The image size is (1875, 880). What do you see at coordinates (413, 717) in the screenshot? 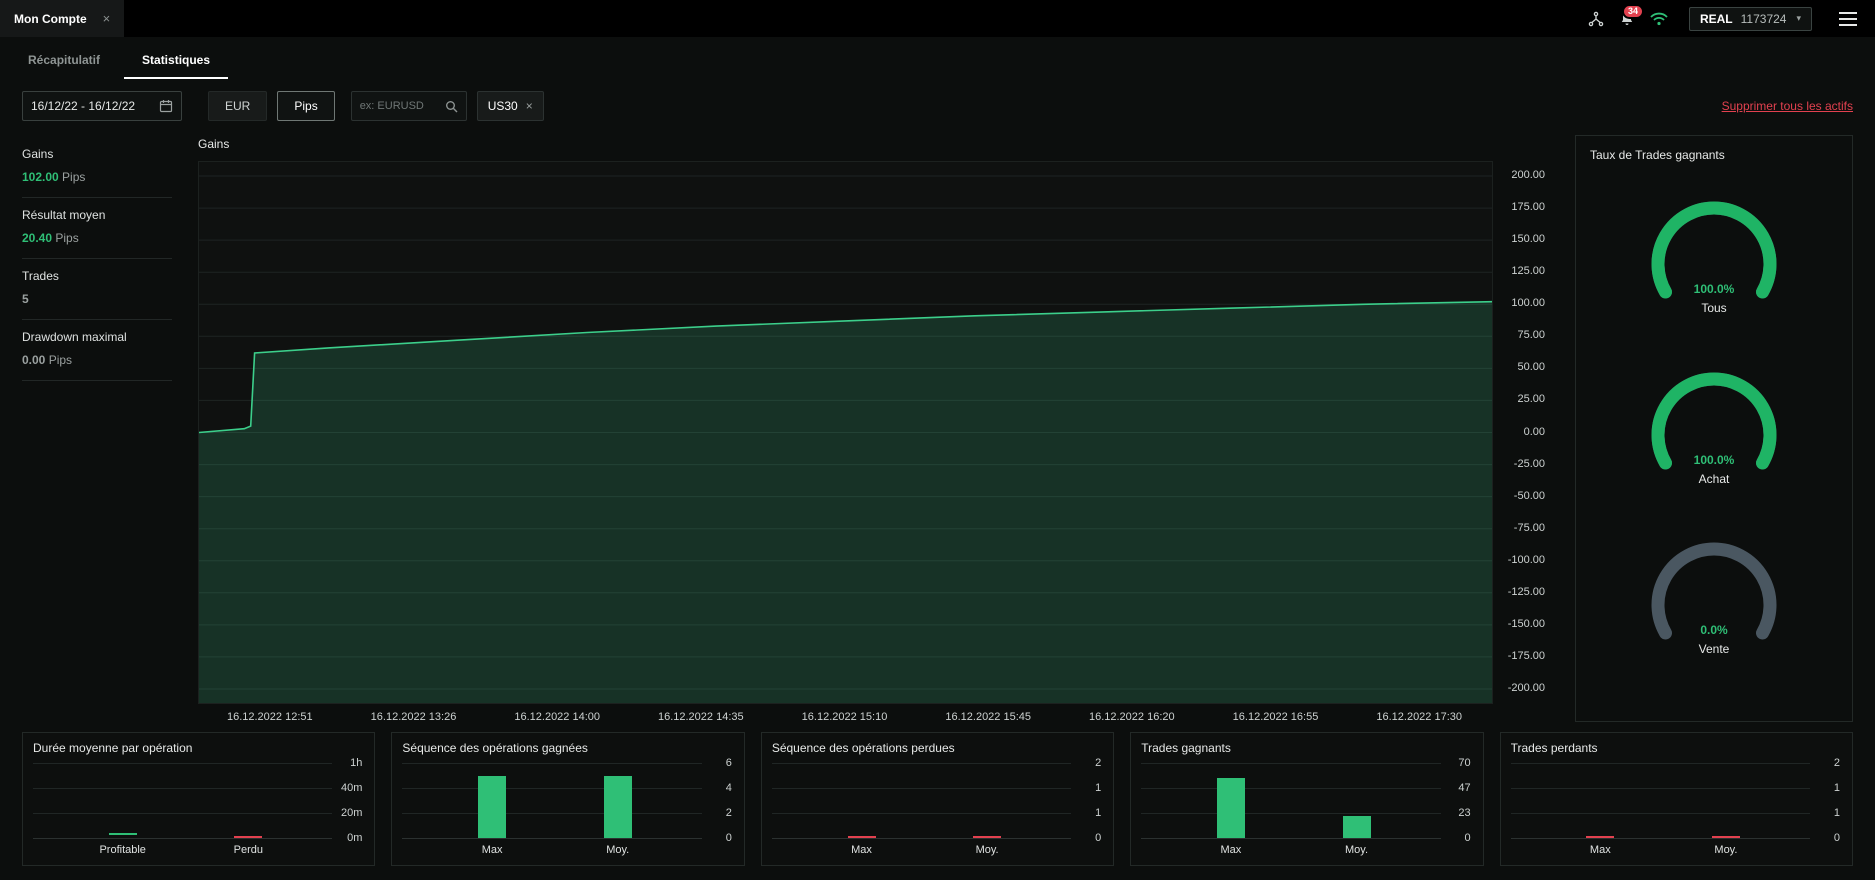
I see `x-axis-label: 16.12.2022 13:26` at bounding box center [413, 717].